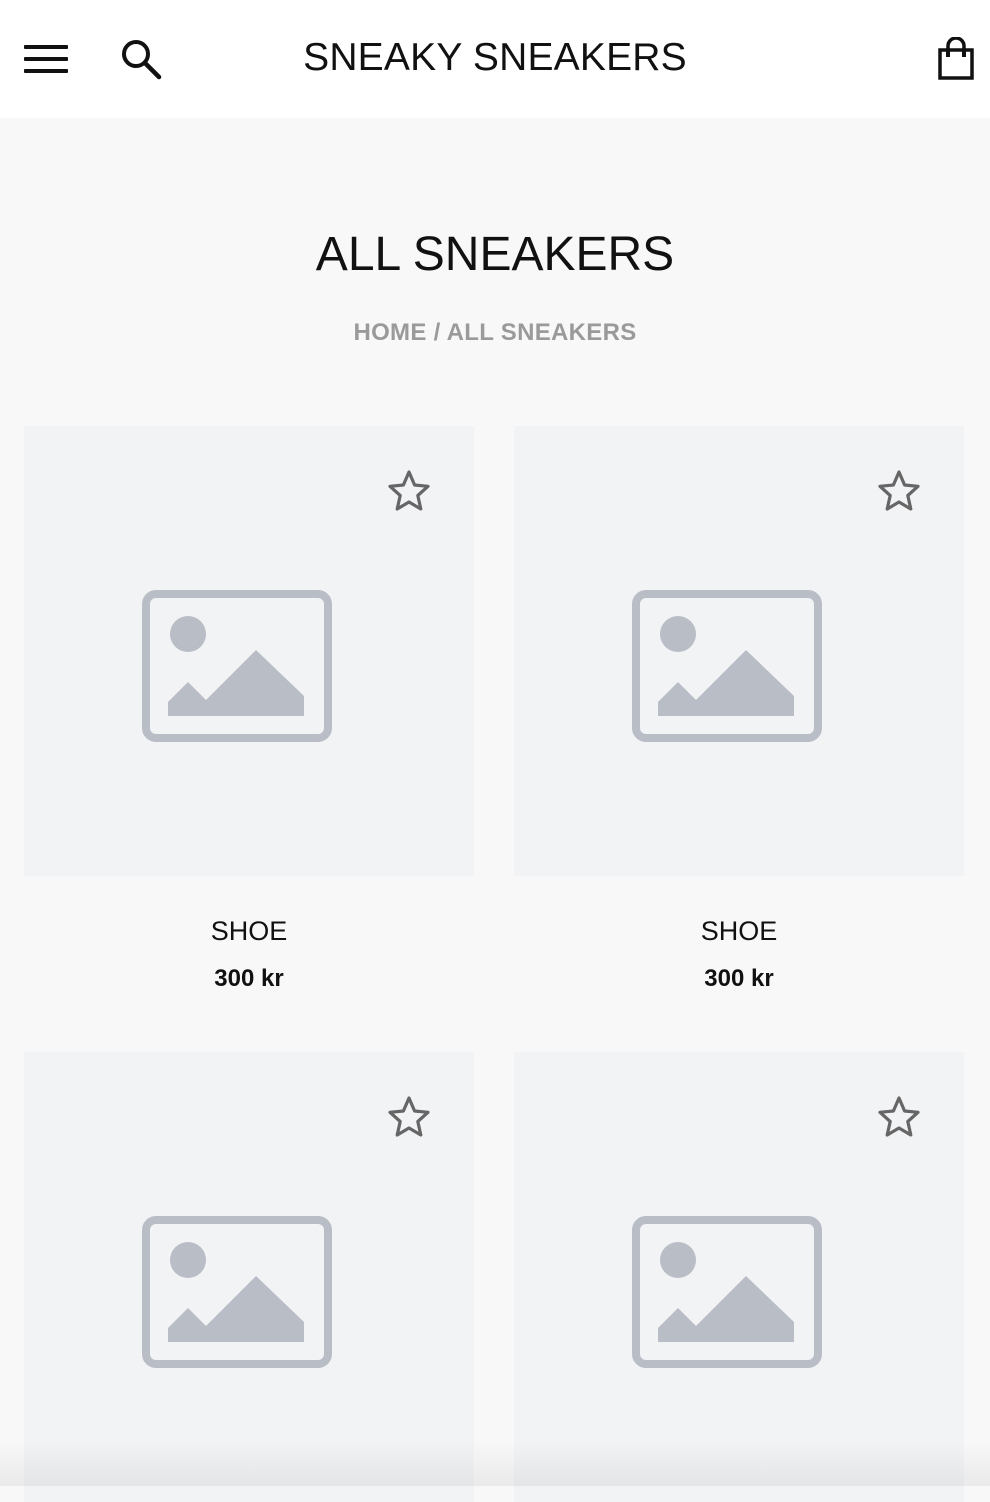 The width and height of the screenshot is (990, 1502). What do you see at coordinates (541, 332) in the screenshot?
I see `breadcrumb-current: ALL SNEAKERS` at bounding box center [541, 332].